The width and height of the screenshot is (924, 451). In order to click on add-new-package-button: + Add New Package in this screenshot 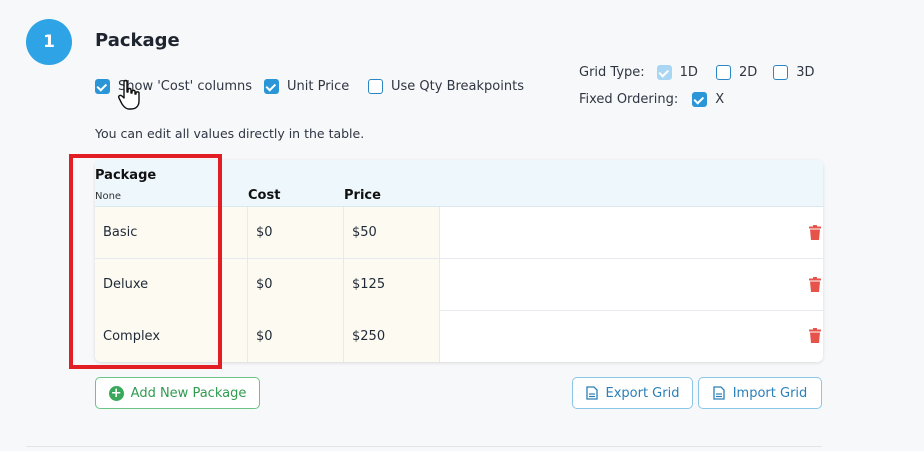, I will do `click(177, 393)`.